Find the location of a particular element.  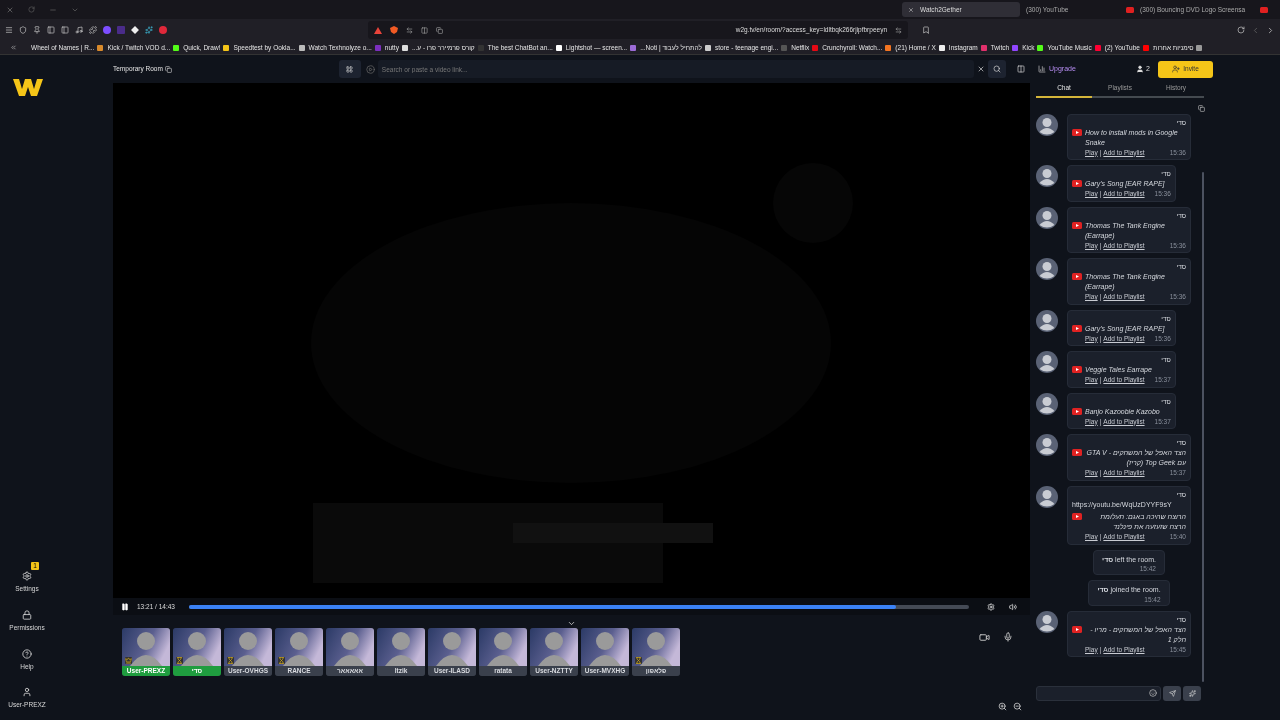

logo-icon is located at coordinates (27, 87).